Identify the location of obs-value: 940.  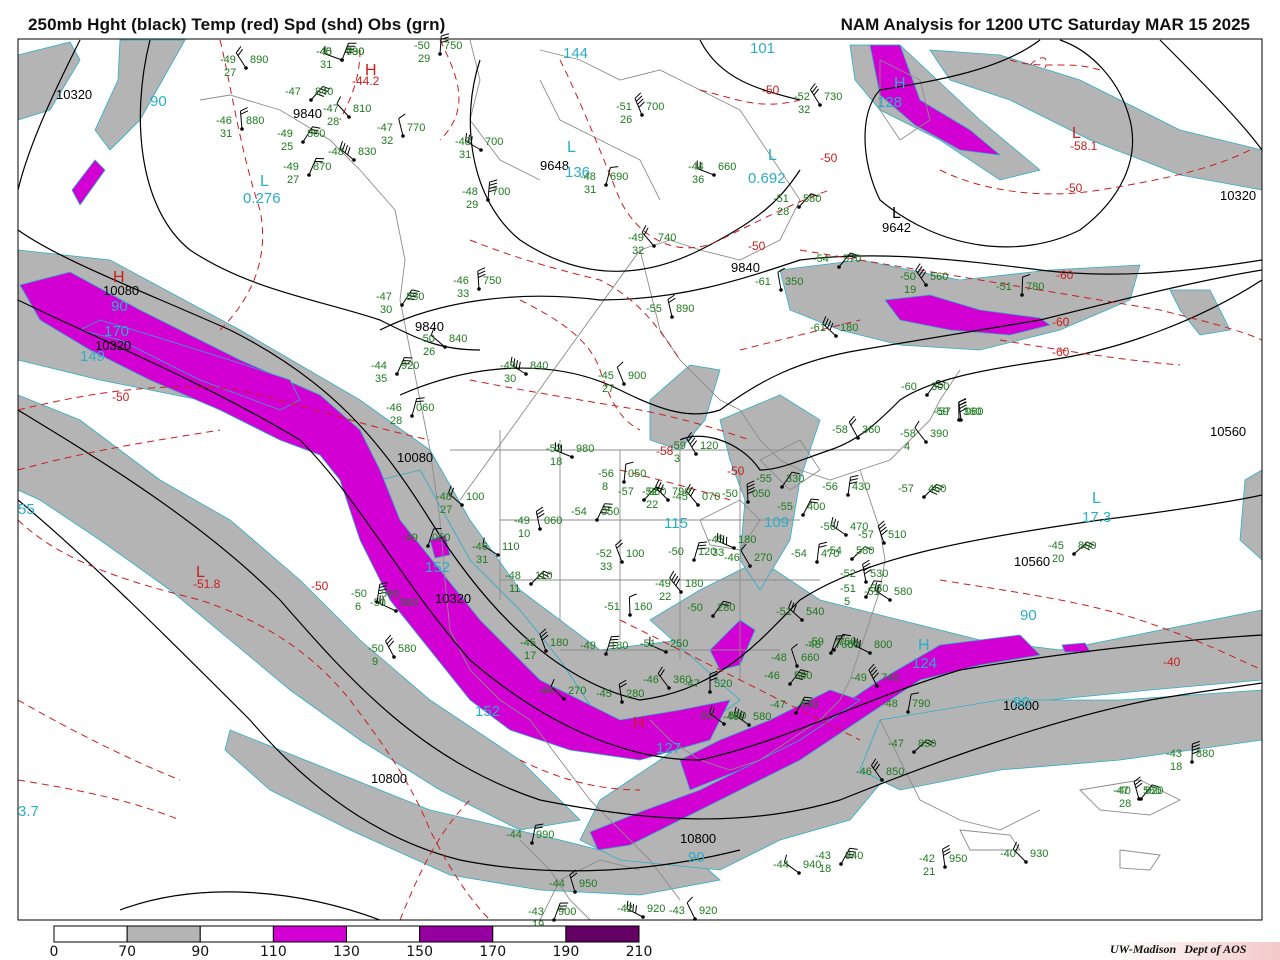
(854, 856).